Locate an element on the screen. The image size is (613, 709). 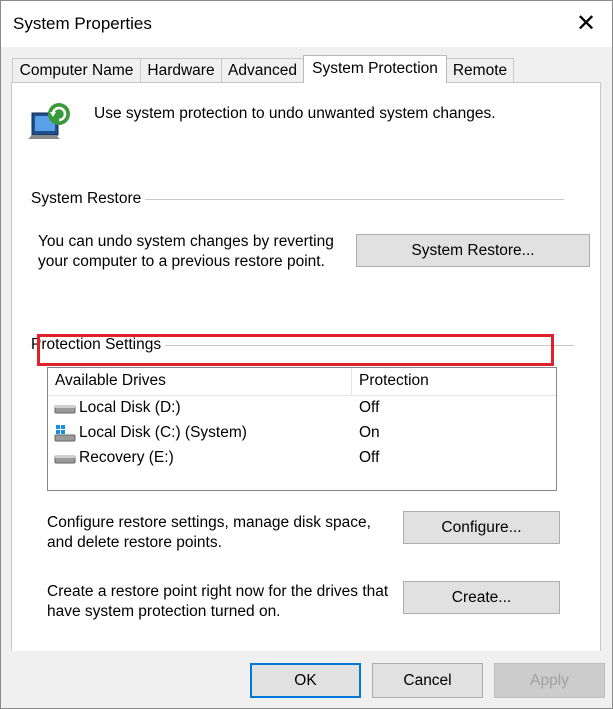
selection-highlight-box is located at coordinates (295, 350).